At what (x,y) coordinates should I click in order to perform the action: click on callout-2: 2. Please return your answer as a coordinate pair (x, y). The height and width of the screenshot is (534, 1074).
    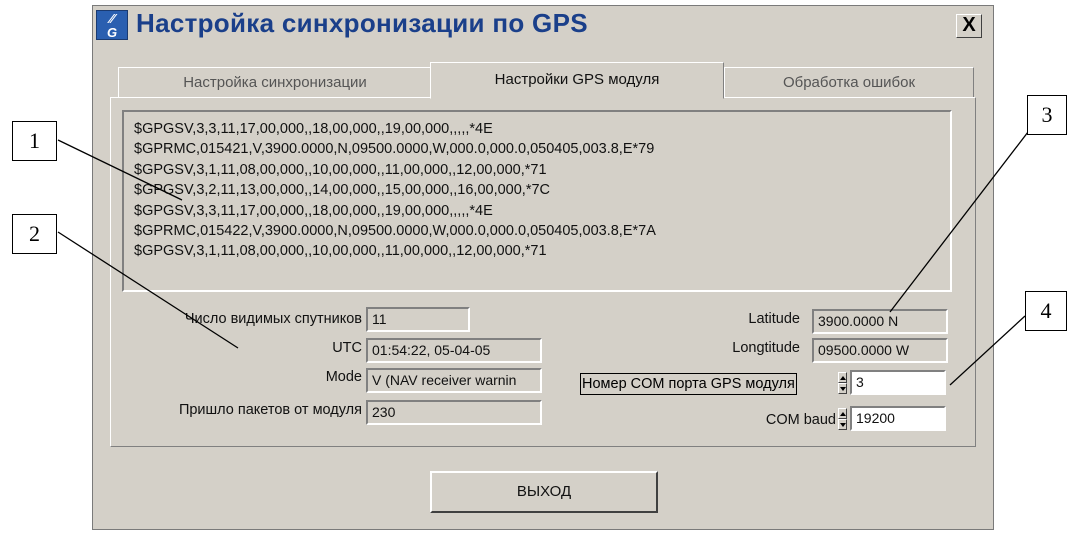
    Looking at the image, I should click on (34, 234).